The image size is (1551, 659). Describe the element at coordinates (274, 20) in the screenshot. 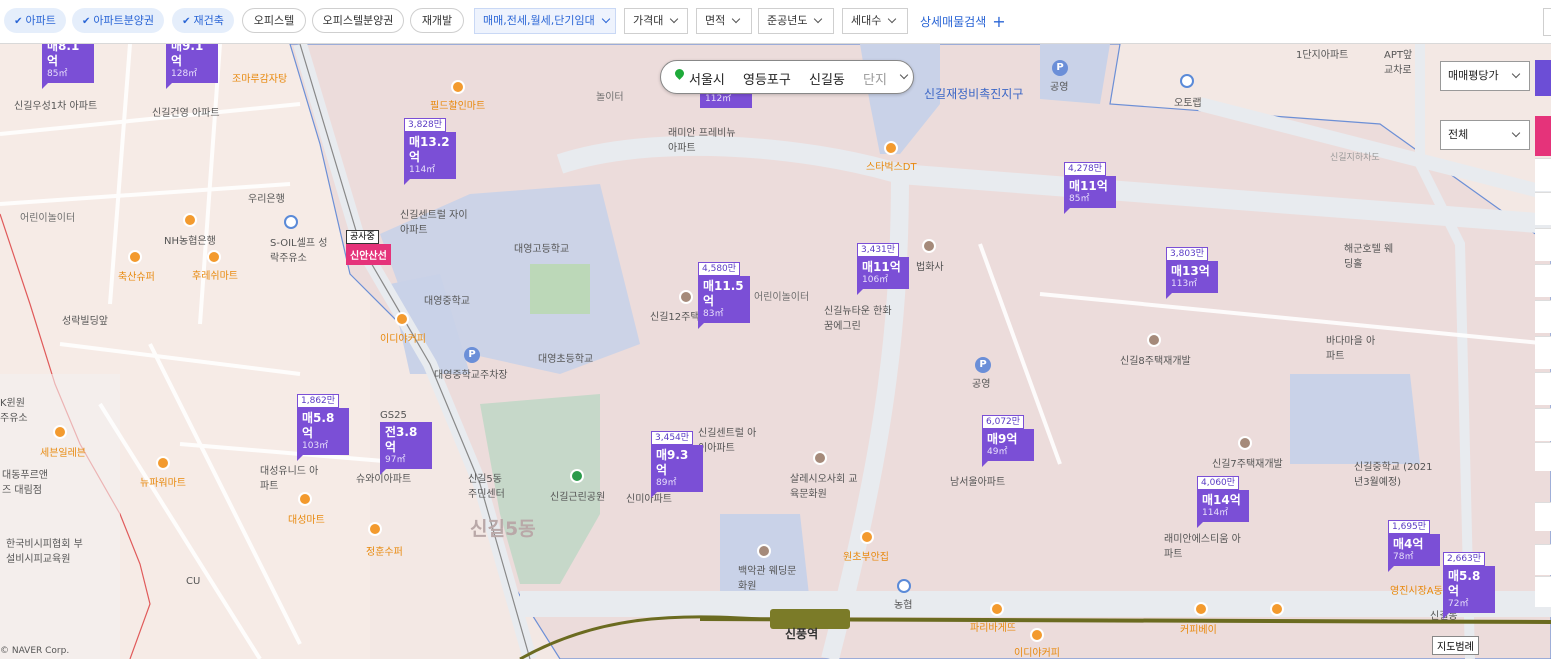

I see `filter-officetel: 오피스텔` at that location.